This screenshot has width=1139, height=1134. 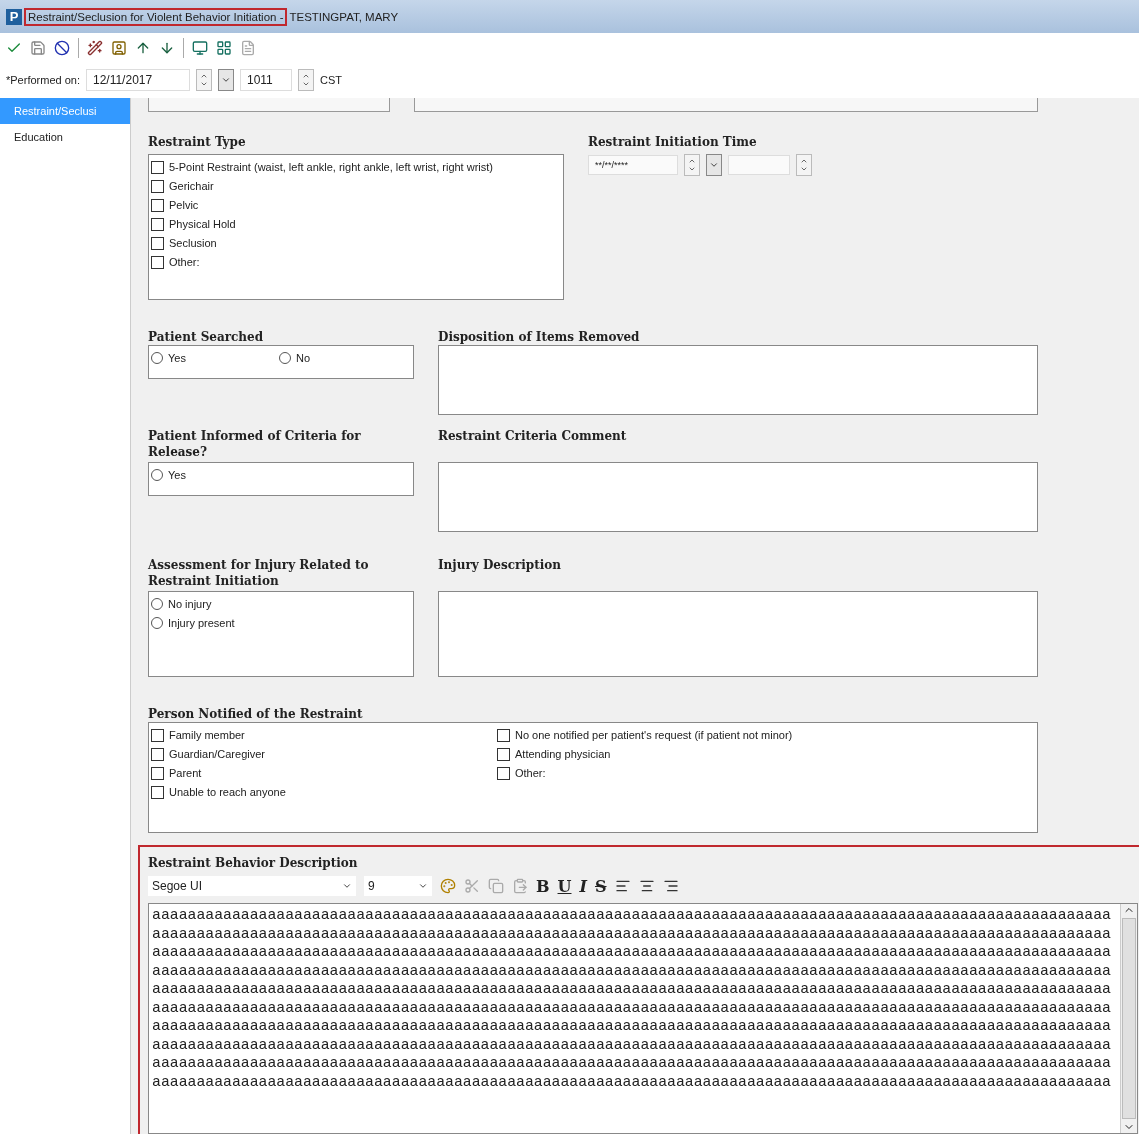 What do you see at coordinates (95, 47) in the screenshot?
I see `wand-icon` at bounding box center [95, 47].